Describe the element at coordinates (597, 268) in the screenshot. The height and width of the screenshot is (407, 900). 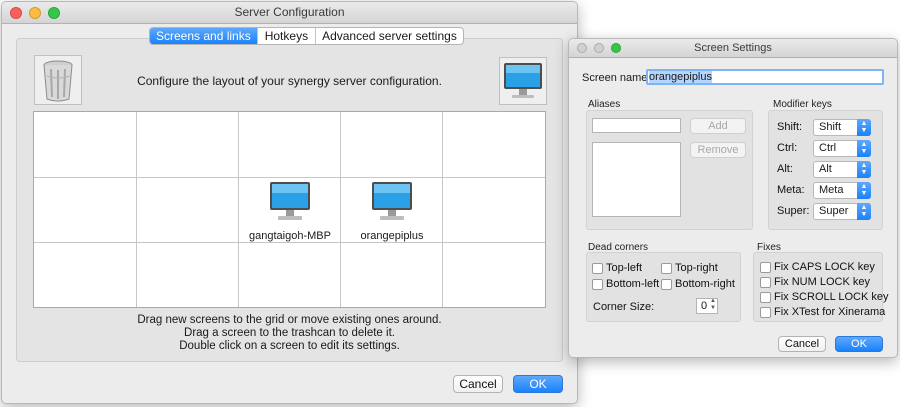
I see `top-left-checkbox` at that location.